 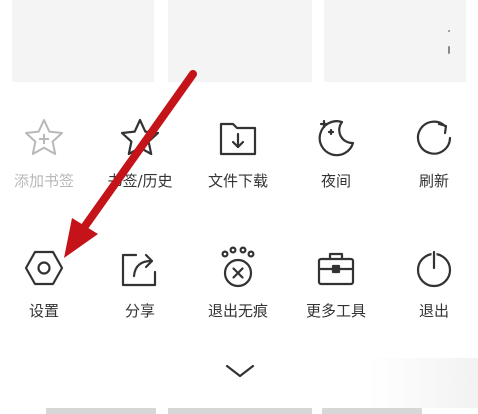 What do you see at coordinates (44, 138) in the screenshot?
I see `star-add-icon` at bounding box center [44, 138].